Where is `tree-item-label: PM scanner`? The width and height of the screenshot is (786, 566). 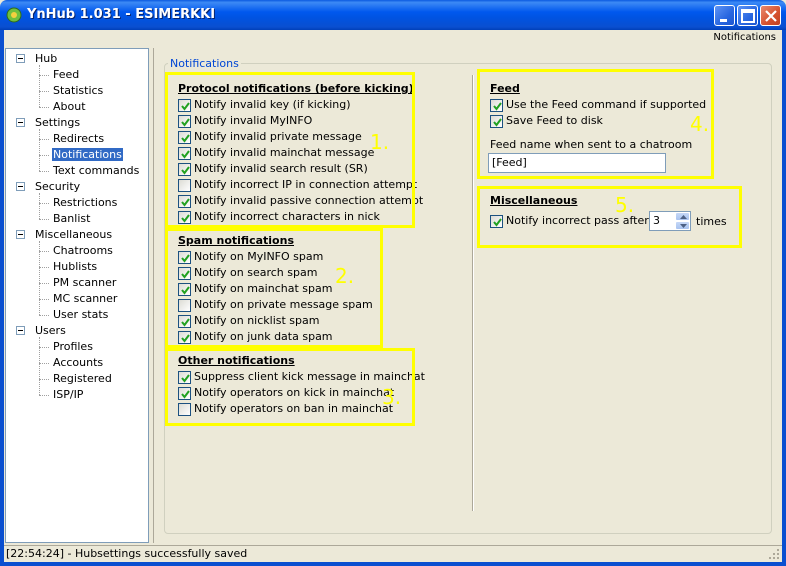
tree-item-label: PM scanner is located at coordinates (85, 282).